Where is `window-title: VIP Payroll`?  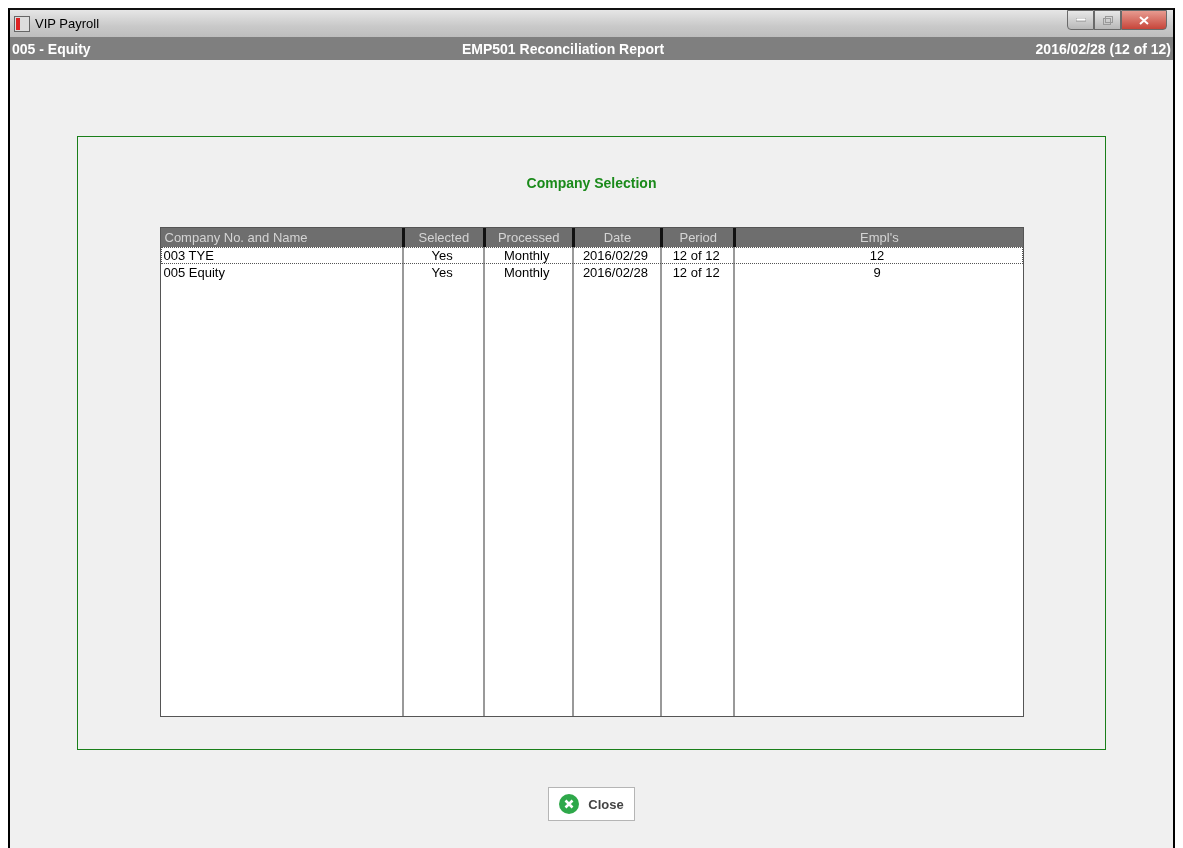
window-title: VIP Payroll is located at coordinates (68, 23).